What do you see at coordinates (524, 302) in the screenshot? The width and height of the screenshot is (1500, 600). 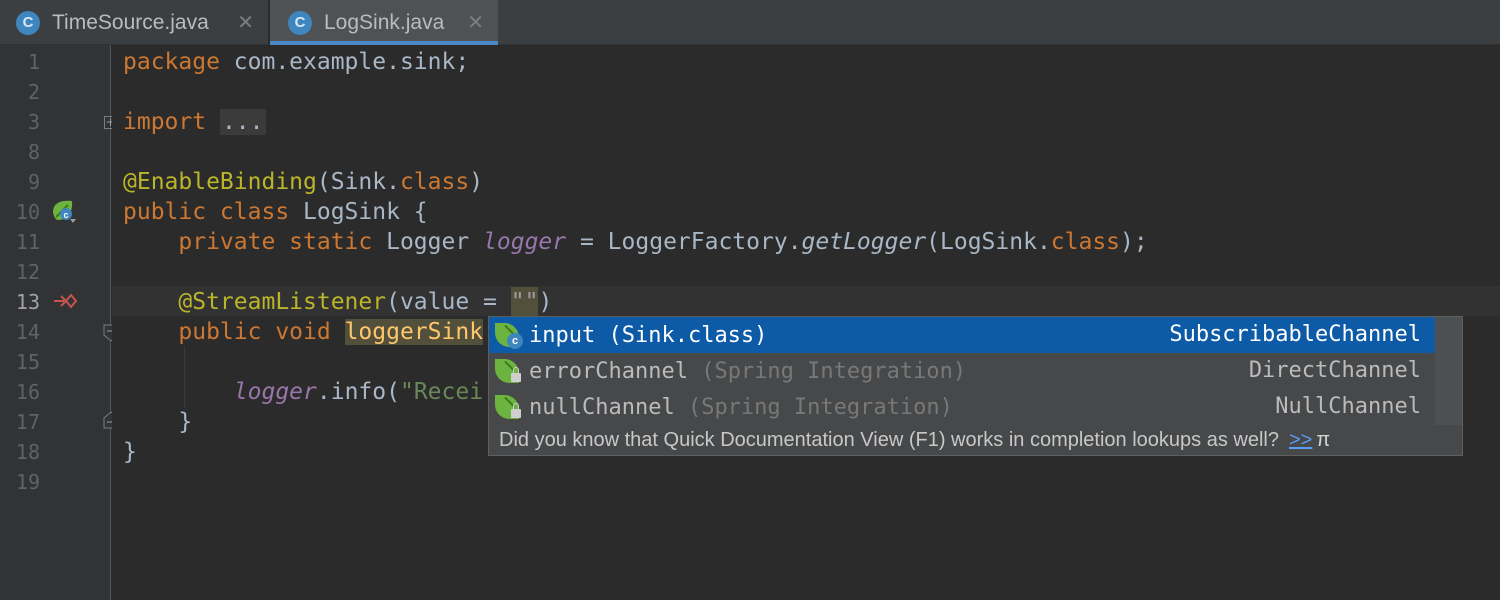 I see `string-placeholder: ""` at bounding box center [524, 302].